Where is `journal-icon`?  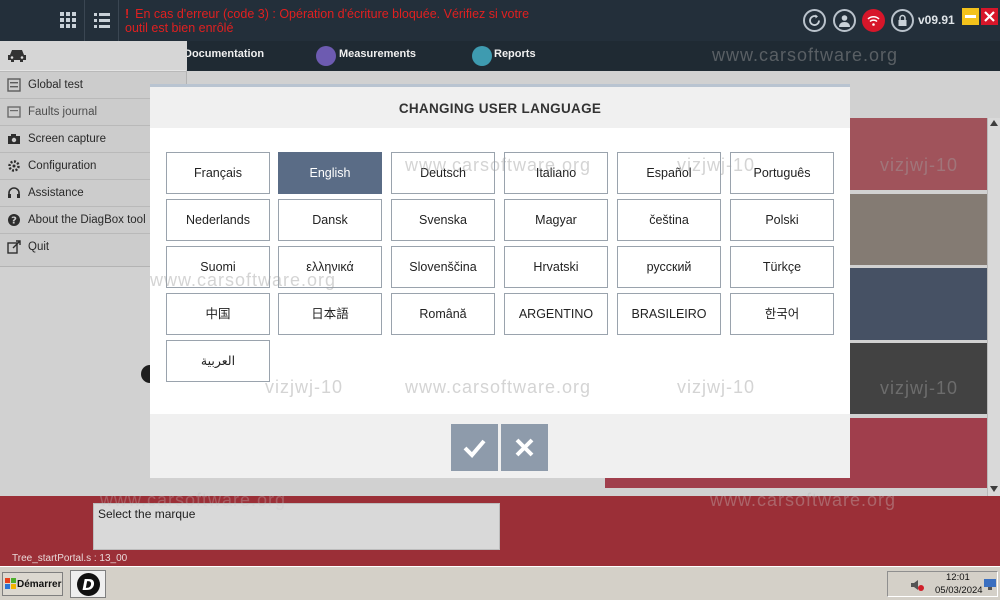 journal-icon is located at coordinates (14, 112).